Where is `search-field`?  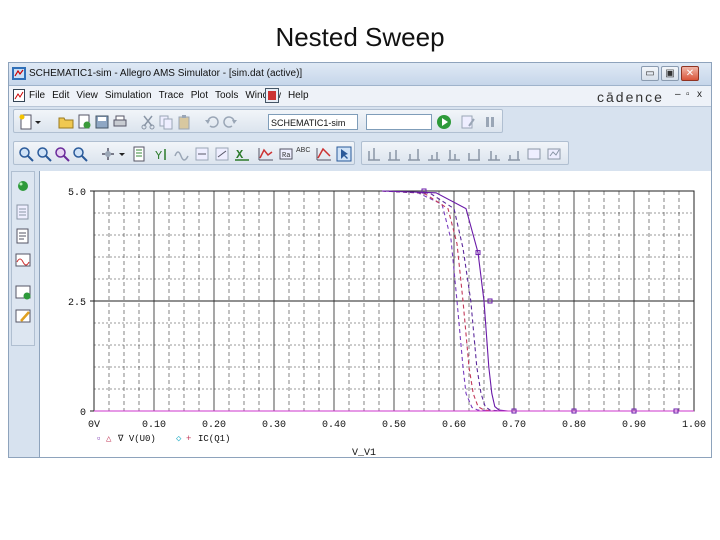
search-field is located at coordinates (399, 122).